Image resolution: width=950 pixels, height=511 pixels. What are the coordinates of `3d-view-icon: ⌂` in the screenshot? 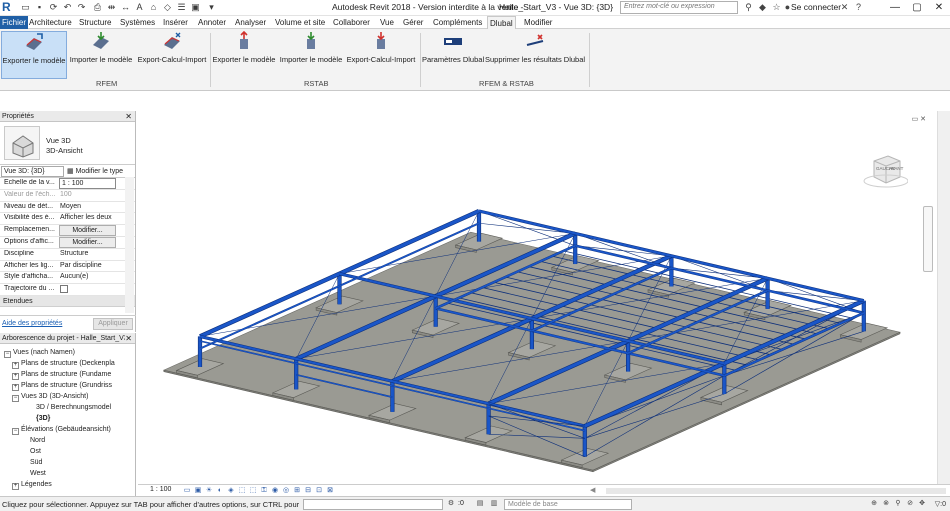 It's located at (153, 7).